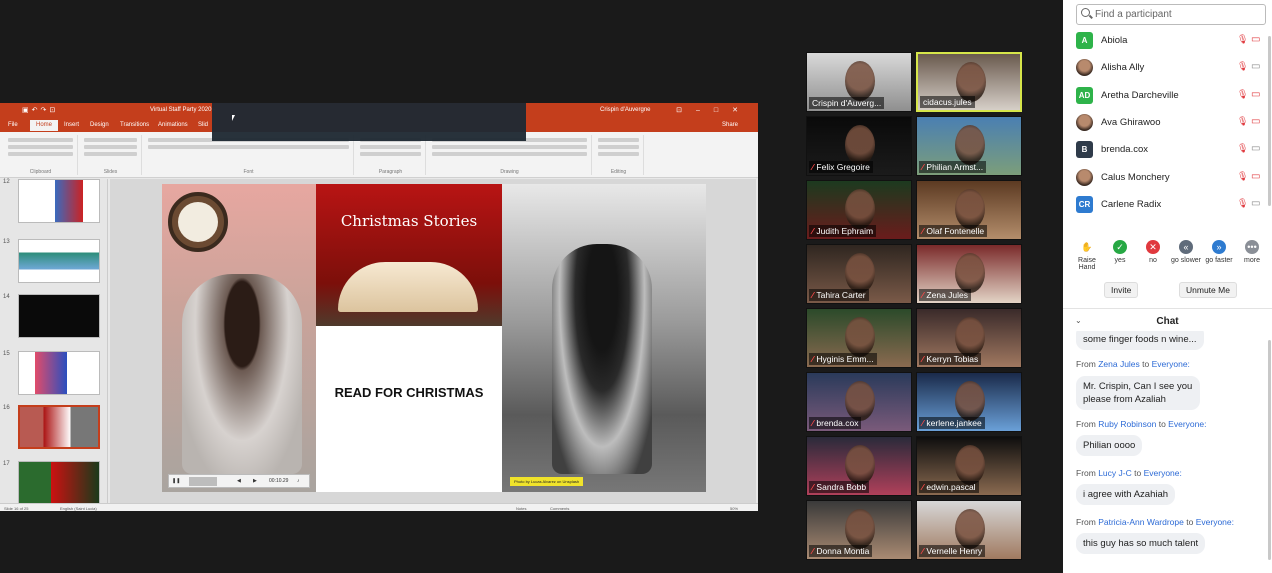  What do you see at coordinates (44, 125) in the screenshot?
I see `tab-home: Home` at bounding box center [44, 125].